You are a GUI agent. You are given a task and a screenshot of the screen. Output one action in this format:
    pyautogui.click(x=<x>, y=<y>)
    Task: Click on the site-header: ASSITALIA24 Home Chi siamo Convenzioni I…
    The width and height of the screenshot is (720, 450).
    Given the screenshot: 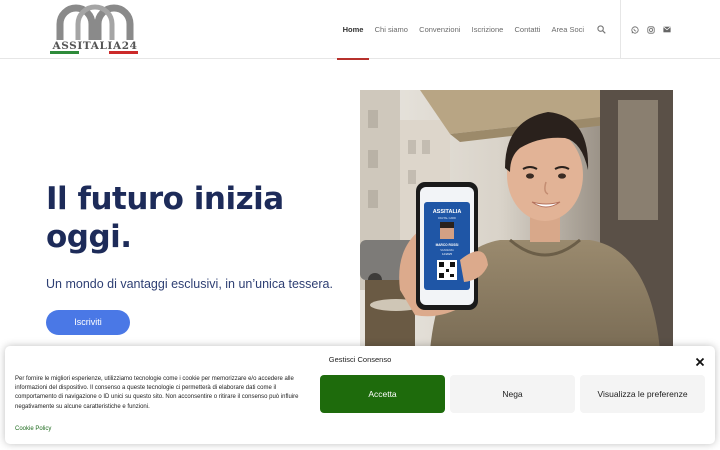 What is the action you would take?
    pyautogui.click(x=360, y=30)
    